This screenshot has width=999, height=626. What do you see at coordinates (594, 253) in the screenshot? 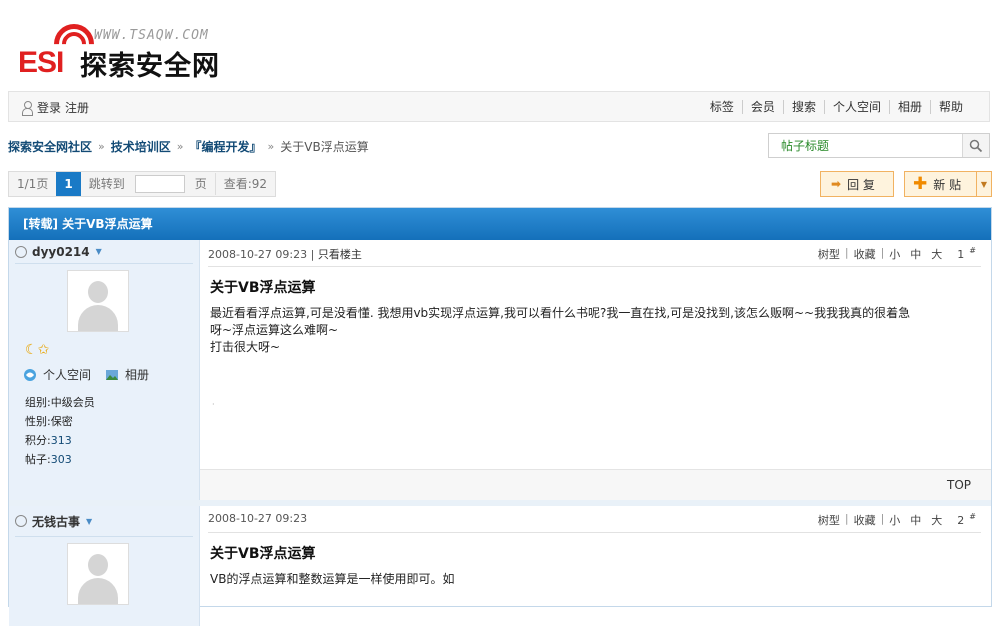
I see `post-meta: 2008-10-27 09:23 | 只看楼主 树型 | 收藏 | 小 中 大 1 #` at bounding box center [594, 253].